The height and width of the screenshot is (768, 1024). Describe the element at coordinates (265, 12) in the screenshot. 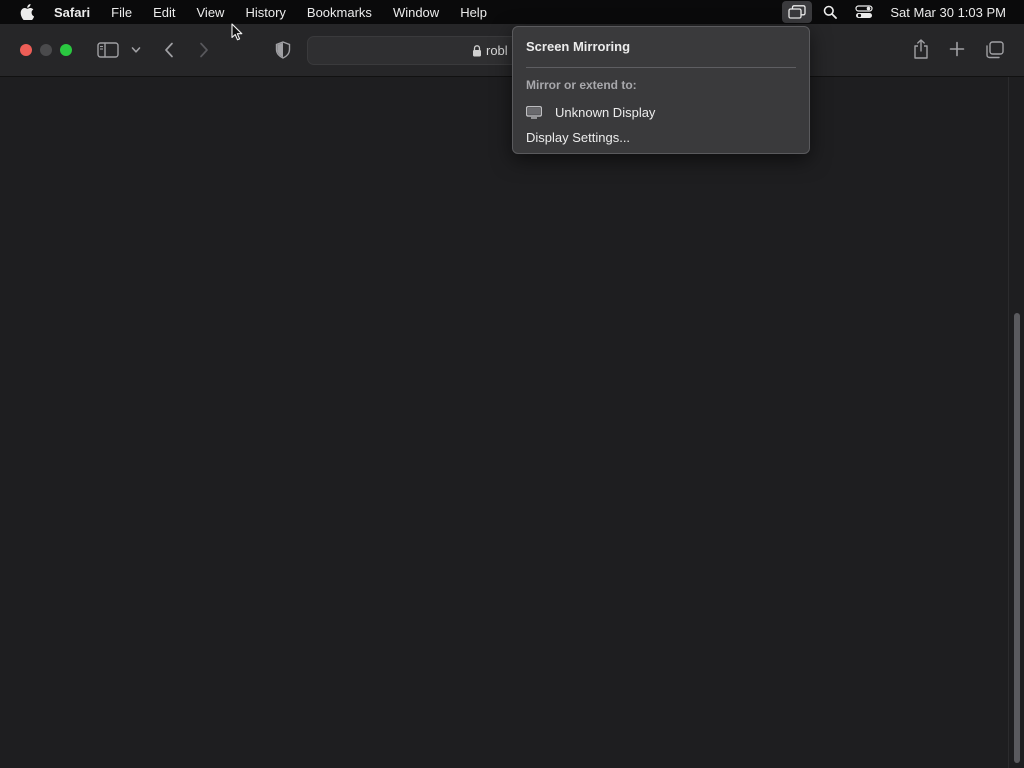

I see `menu-history: History` at that location.